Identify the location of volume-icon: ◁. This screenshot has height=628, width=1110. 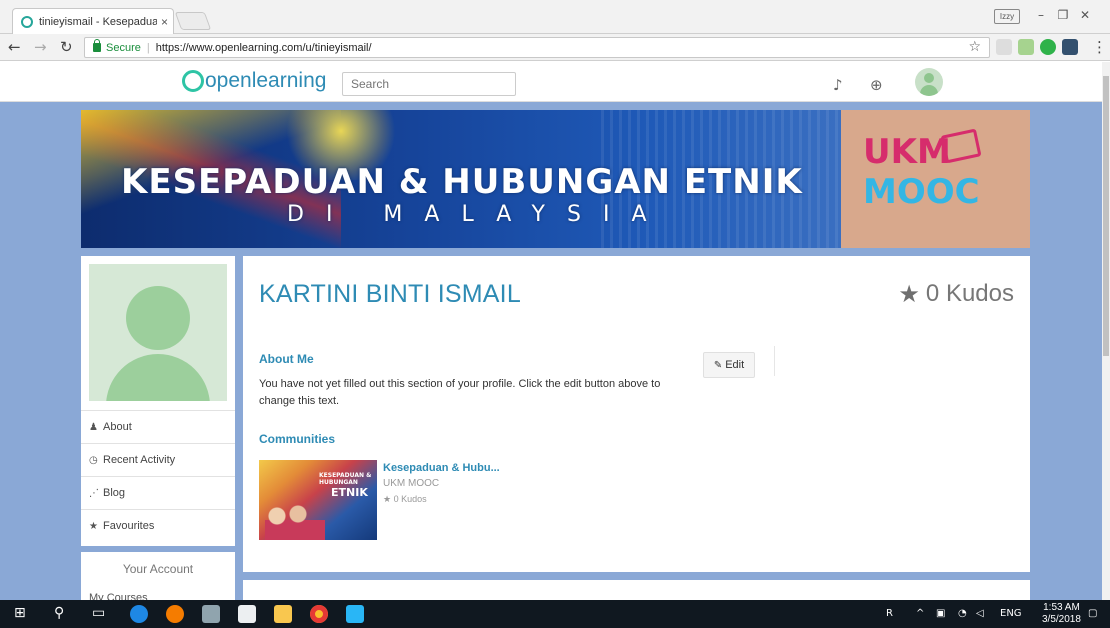
(980, 613).